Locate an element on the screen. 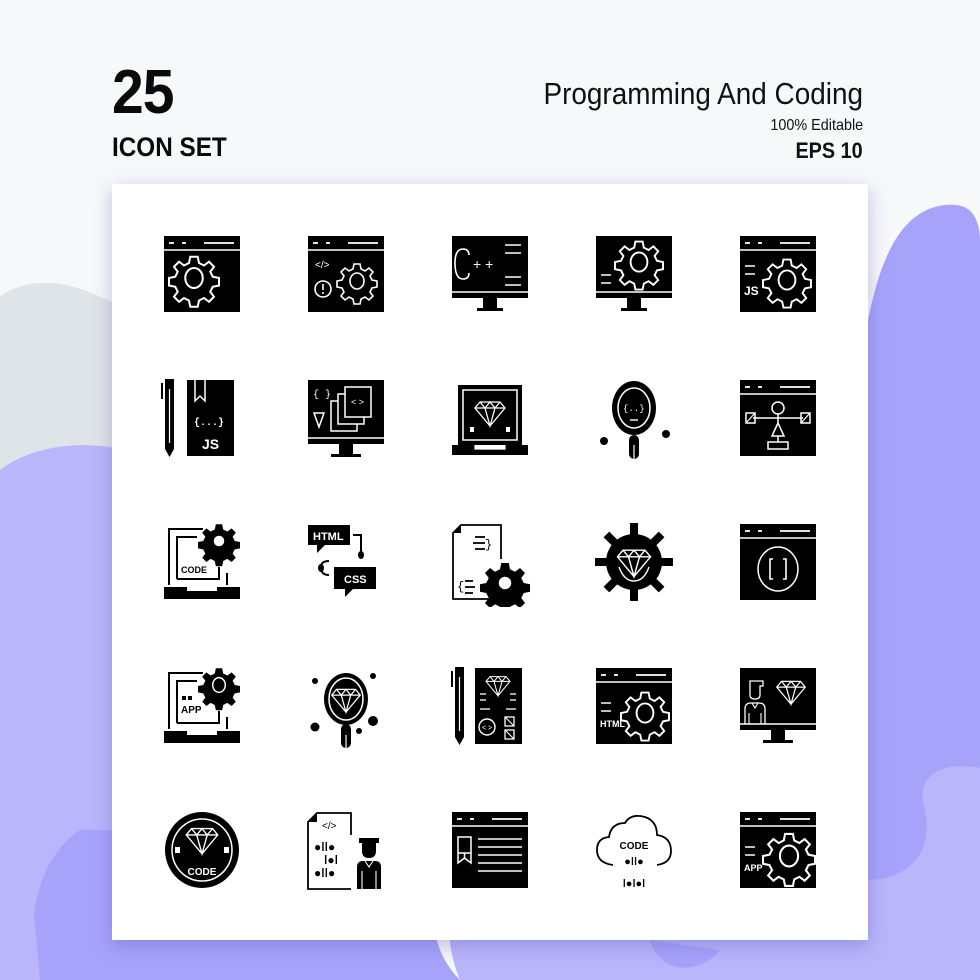  gear-diamond-icon is located at coordinates (634, 562).